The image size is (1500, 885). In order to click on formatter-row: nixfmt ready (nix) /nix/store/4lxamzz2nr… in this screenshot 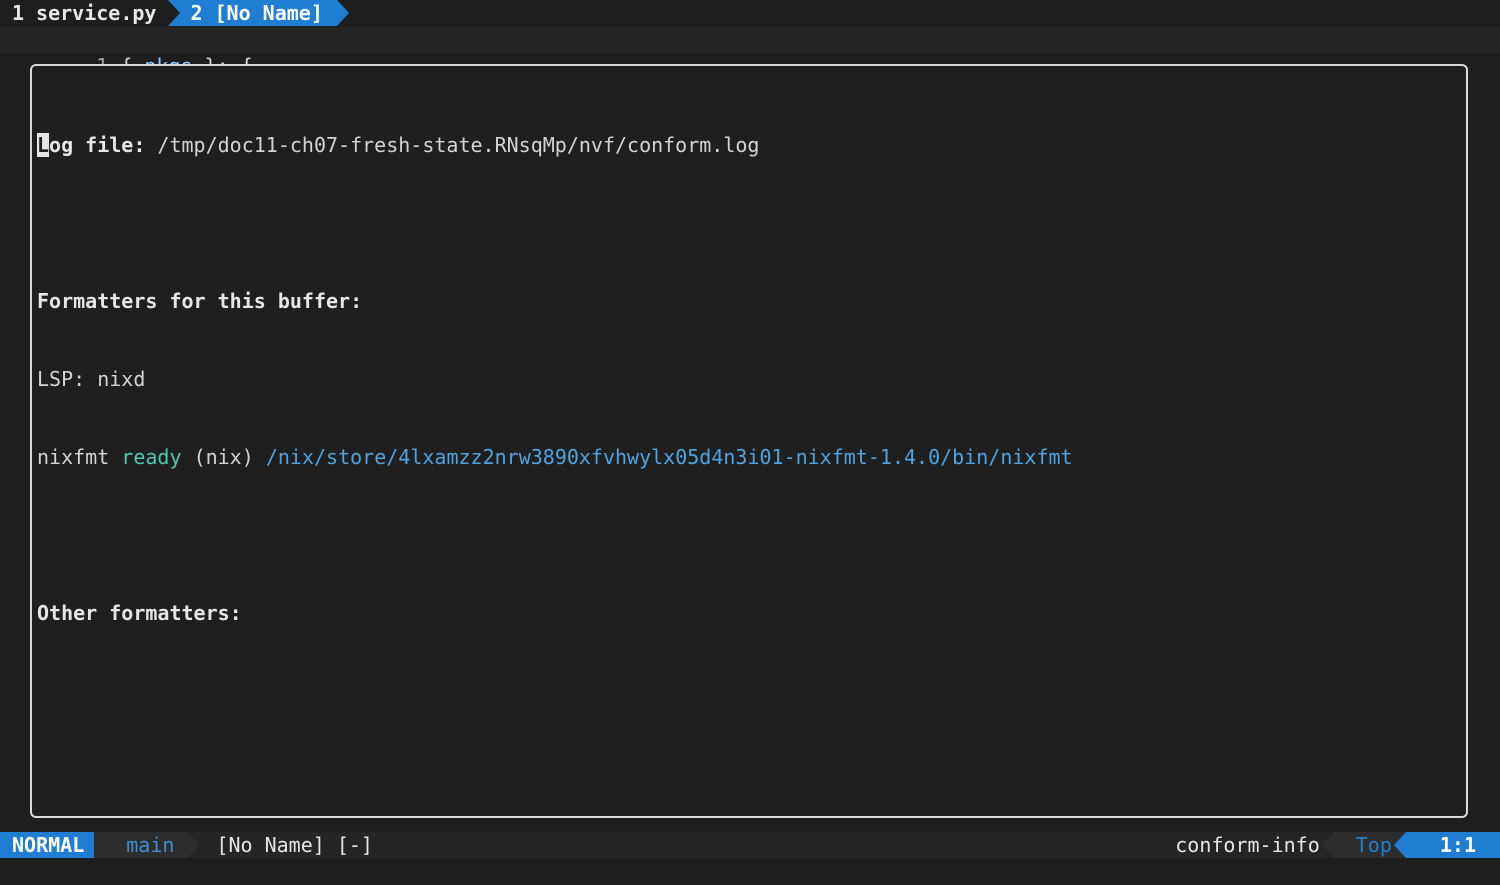, I will do `click(555, 457)`.